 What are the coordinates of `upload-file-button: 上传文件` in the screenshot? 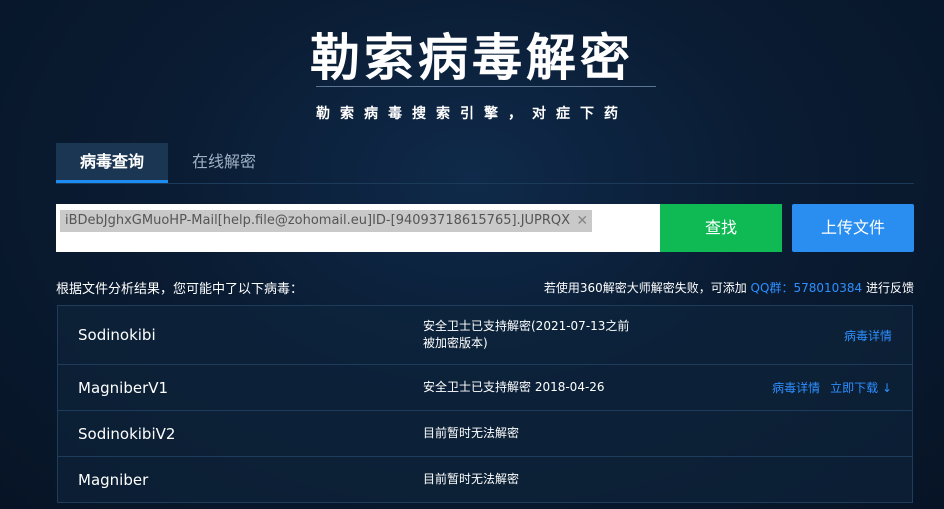 It's located at (853, 228).